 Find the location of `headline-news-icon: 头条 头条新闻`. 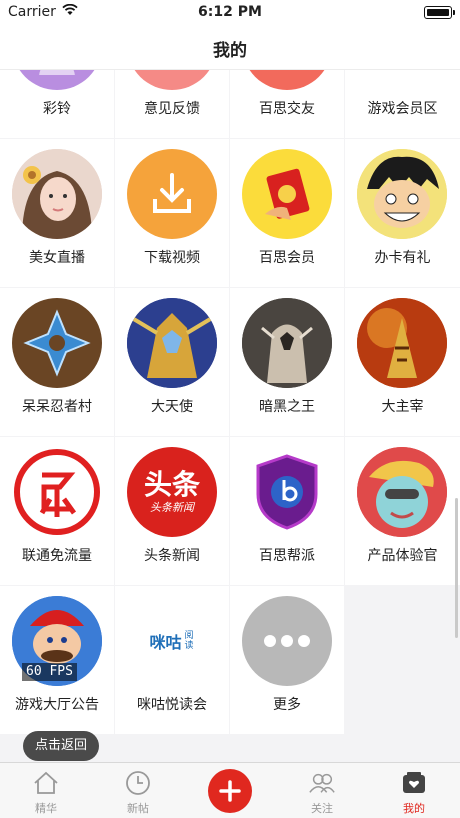

headline-news-icon: 头条 头条新闻 is located at coordinates (172, 492).